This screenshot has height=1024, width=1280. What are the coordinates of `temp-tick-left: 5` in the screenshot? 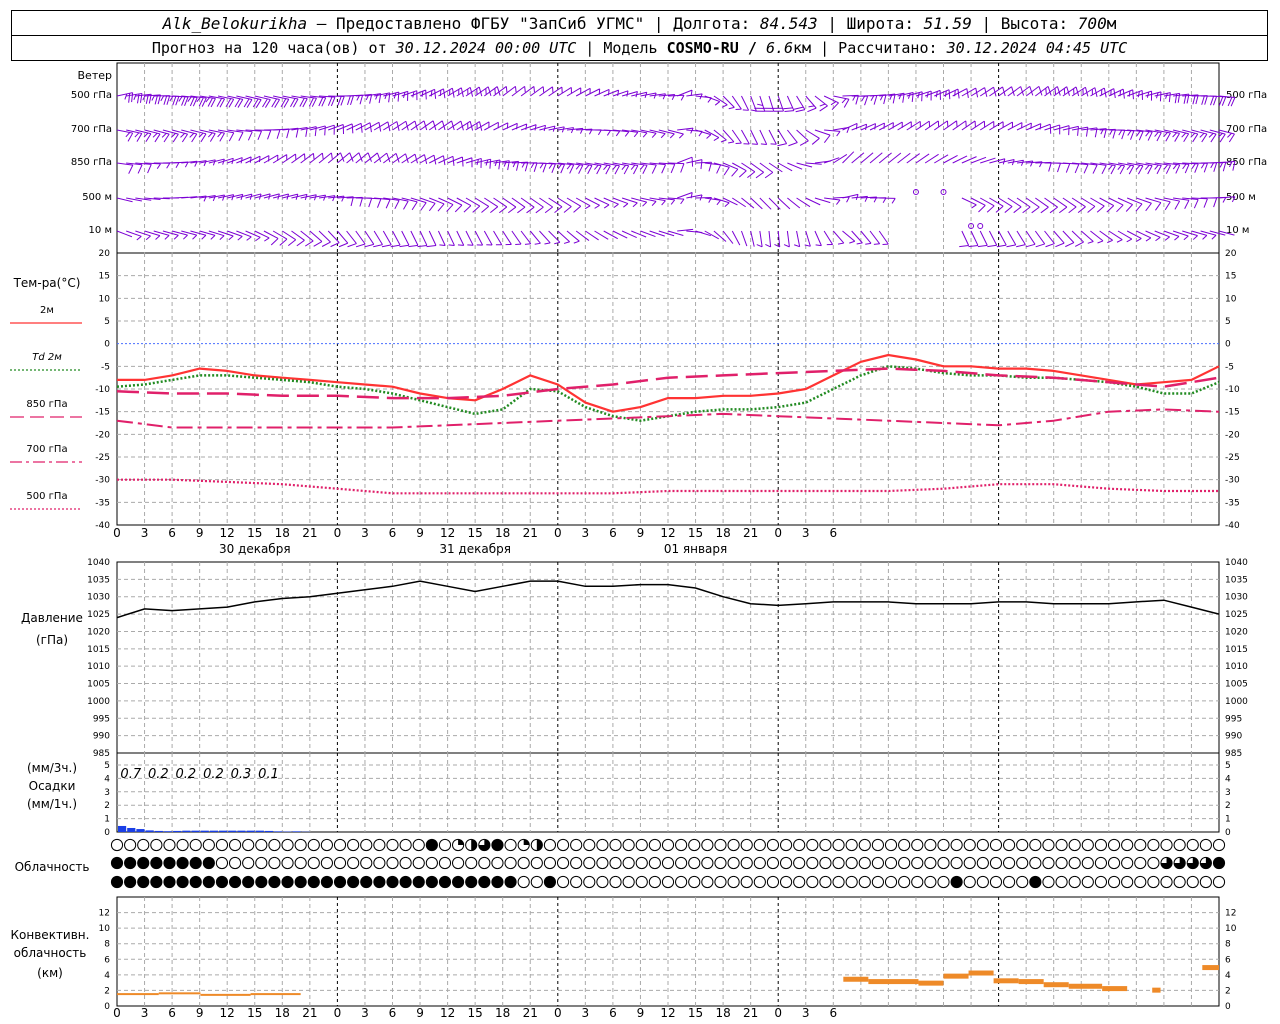 It's located at (107, 322).